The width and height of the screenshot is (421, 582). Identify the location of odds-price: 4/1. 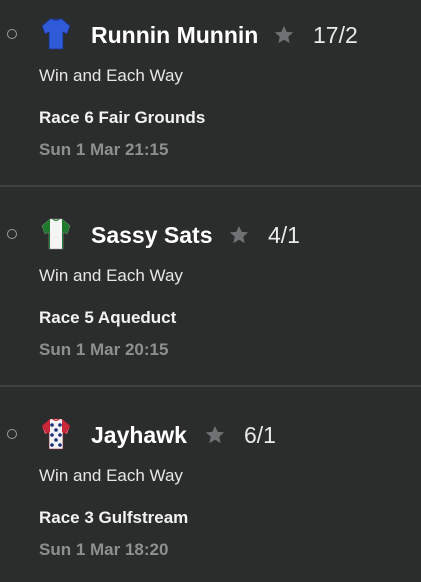
(284, 235).